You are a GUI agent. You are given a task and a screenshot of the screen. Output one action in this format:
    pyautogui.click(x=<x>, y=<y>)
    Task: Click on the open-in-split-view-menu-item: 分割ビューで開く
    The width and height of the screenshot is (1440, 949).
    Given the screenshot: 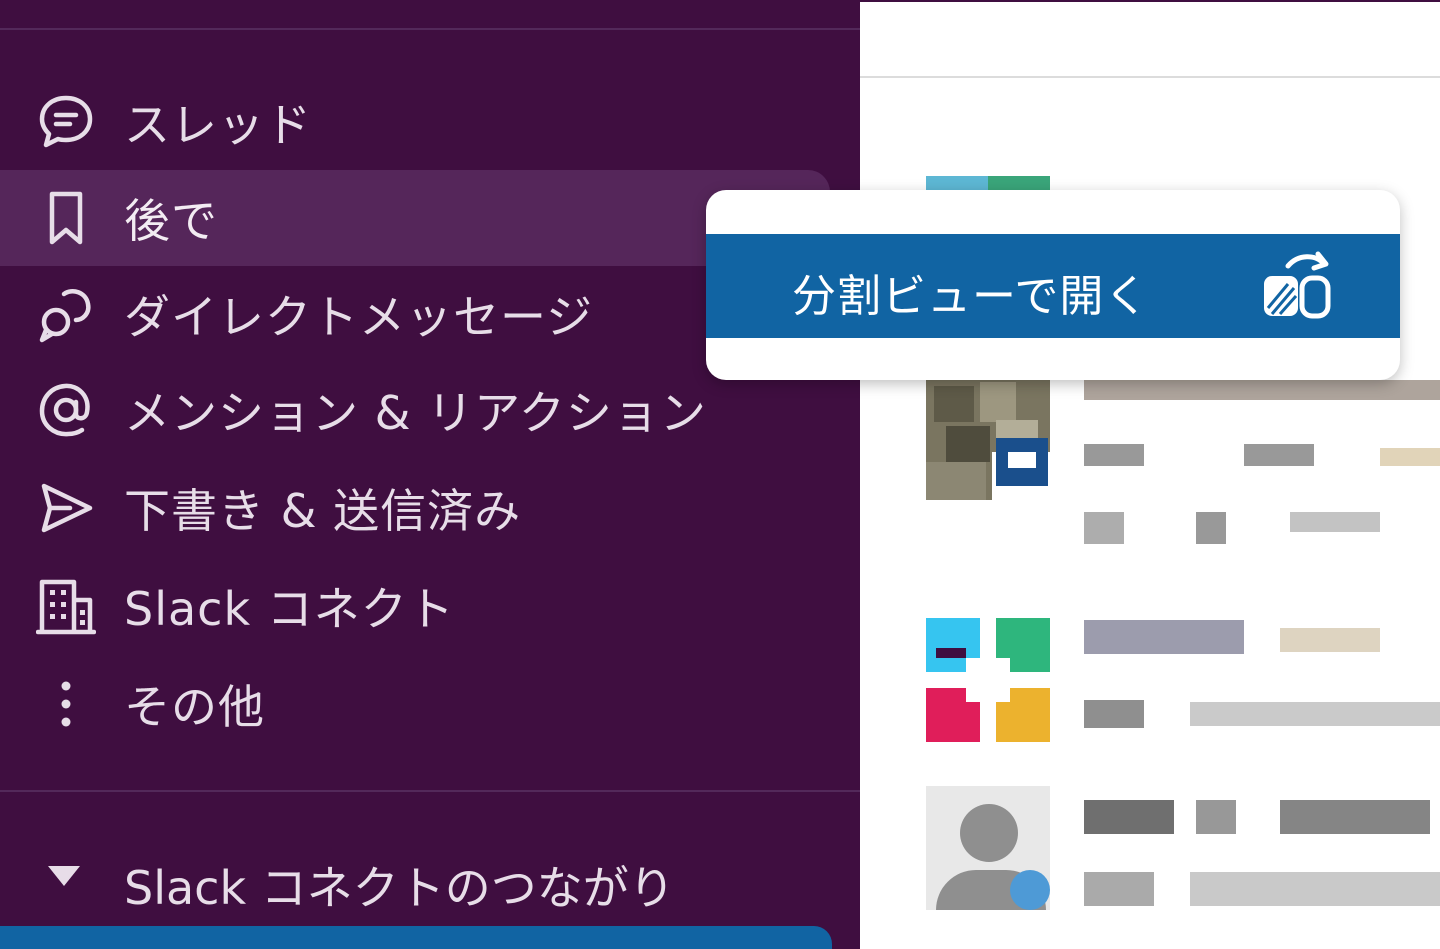 What is the action you would take?
    pyautogui.click(x=1053, y=286)
    